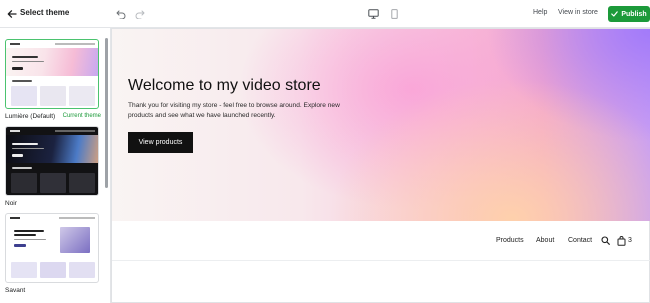 This screenshot has width=650, height=303. I want to click on cart-count: 3, so click(630, 240).